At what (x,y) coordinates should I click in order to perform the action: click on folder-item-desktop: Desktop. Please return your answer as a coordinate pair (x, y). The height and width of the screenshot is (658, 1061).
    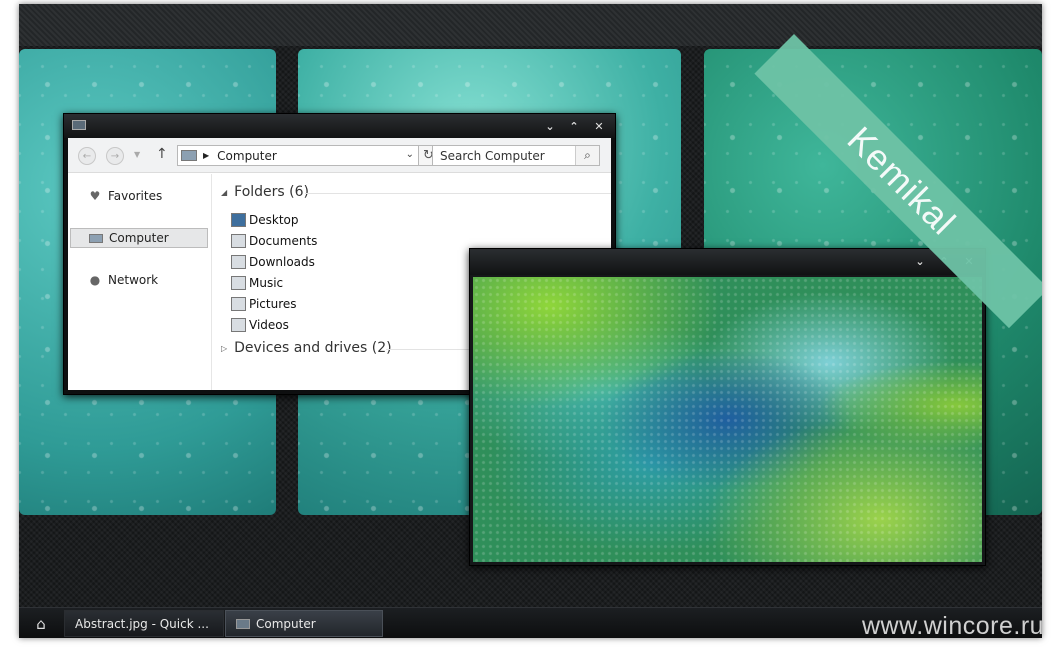
    Looking at the image, I should click on (265, 219).